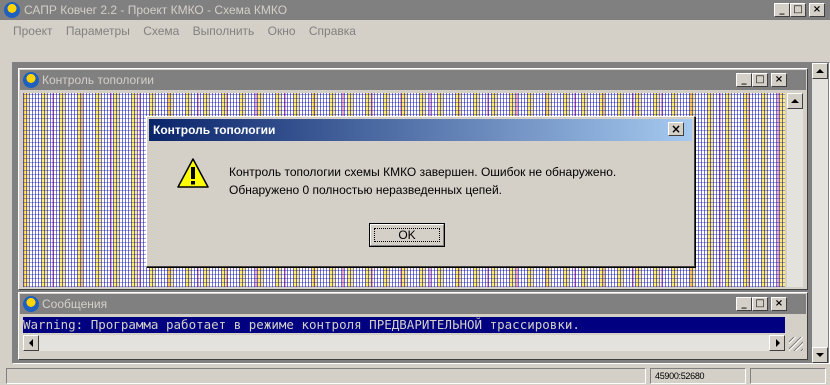 The width and height of the screenshot is (830, 385). What do you see at coordinates (760, 304) in the screenshot?
I see `messages-window-maximize-button: □` at bounding box center [760, 304].